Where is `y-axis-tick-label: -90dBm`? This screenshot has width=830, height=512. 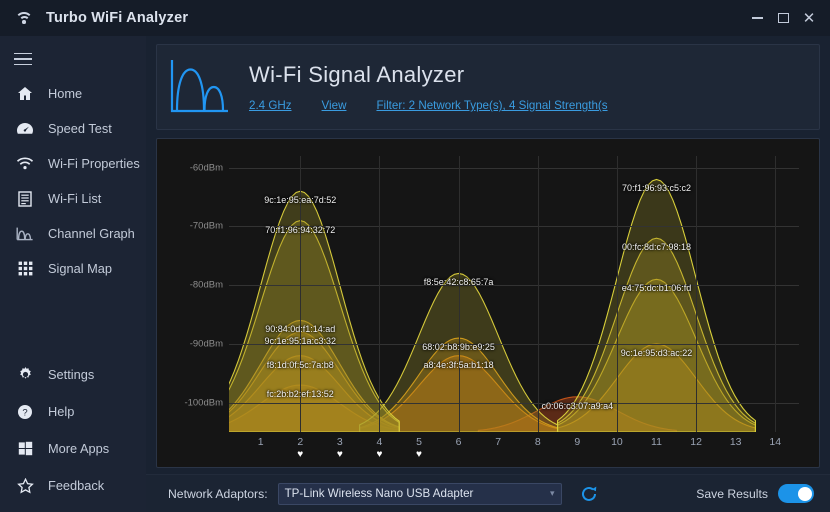
y-axis-tick-label: -90dBm is located at coordinates (206, 344).